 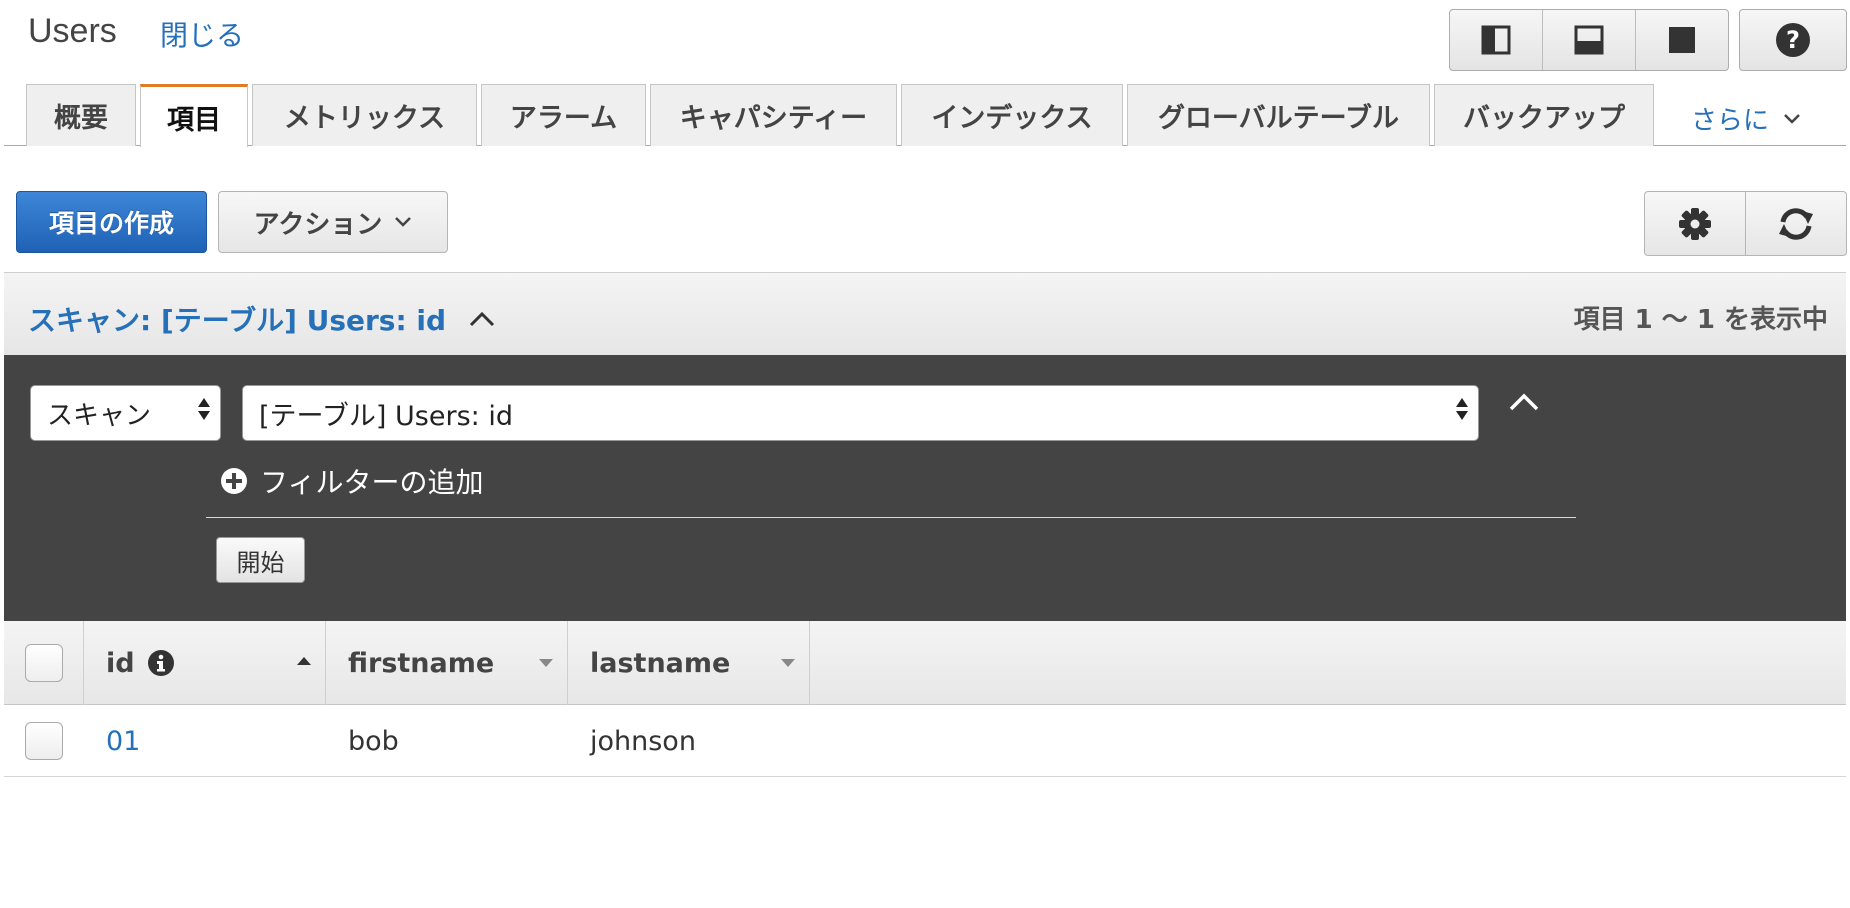 I want to click on actions-label: アクション, so click(x=318, y=224).